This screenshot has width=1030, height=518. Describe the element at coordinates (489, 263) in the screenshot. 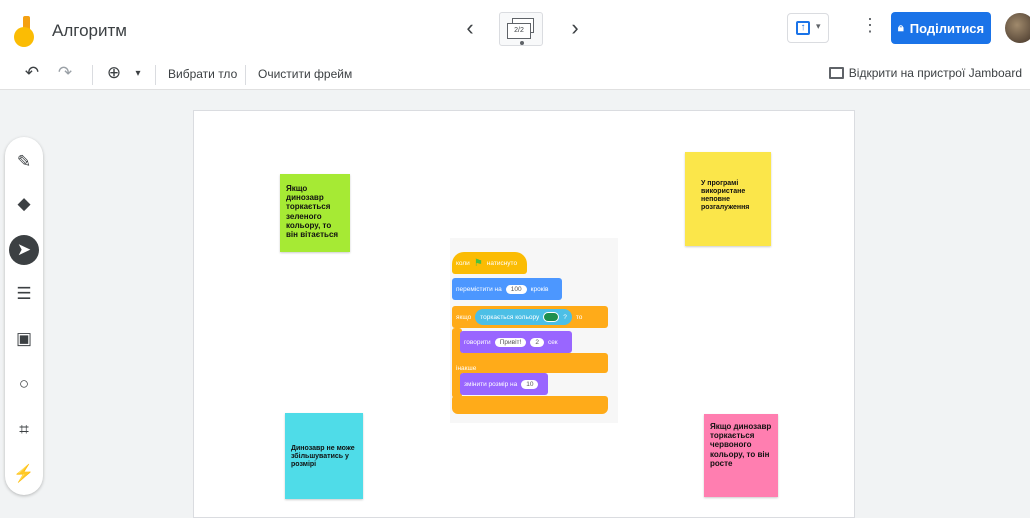

I see `when-flag-block: коли ⚑ натиснуто` at that location.